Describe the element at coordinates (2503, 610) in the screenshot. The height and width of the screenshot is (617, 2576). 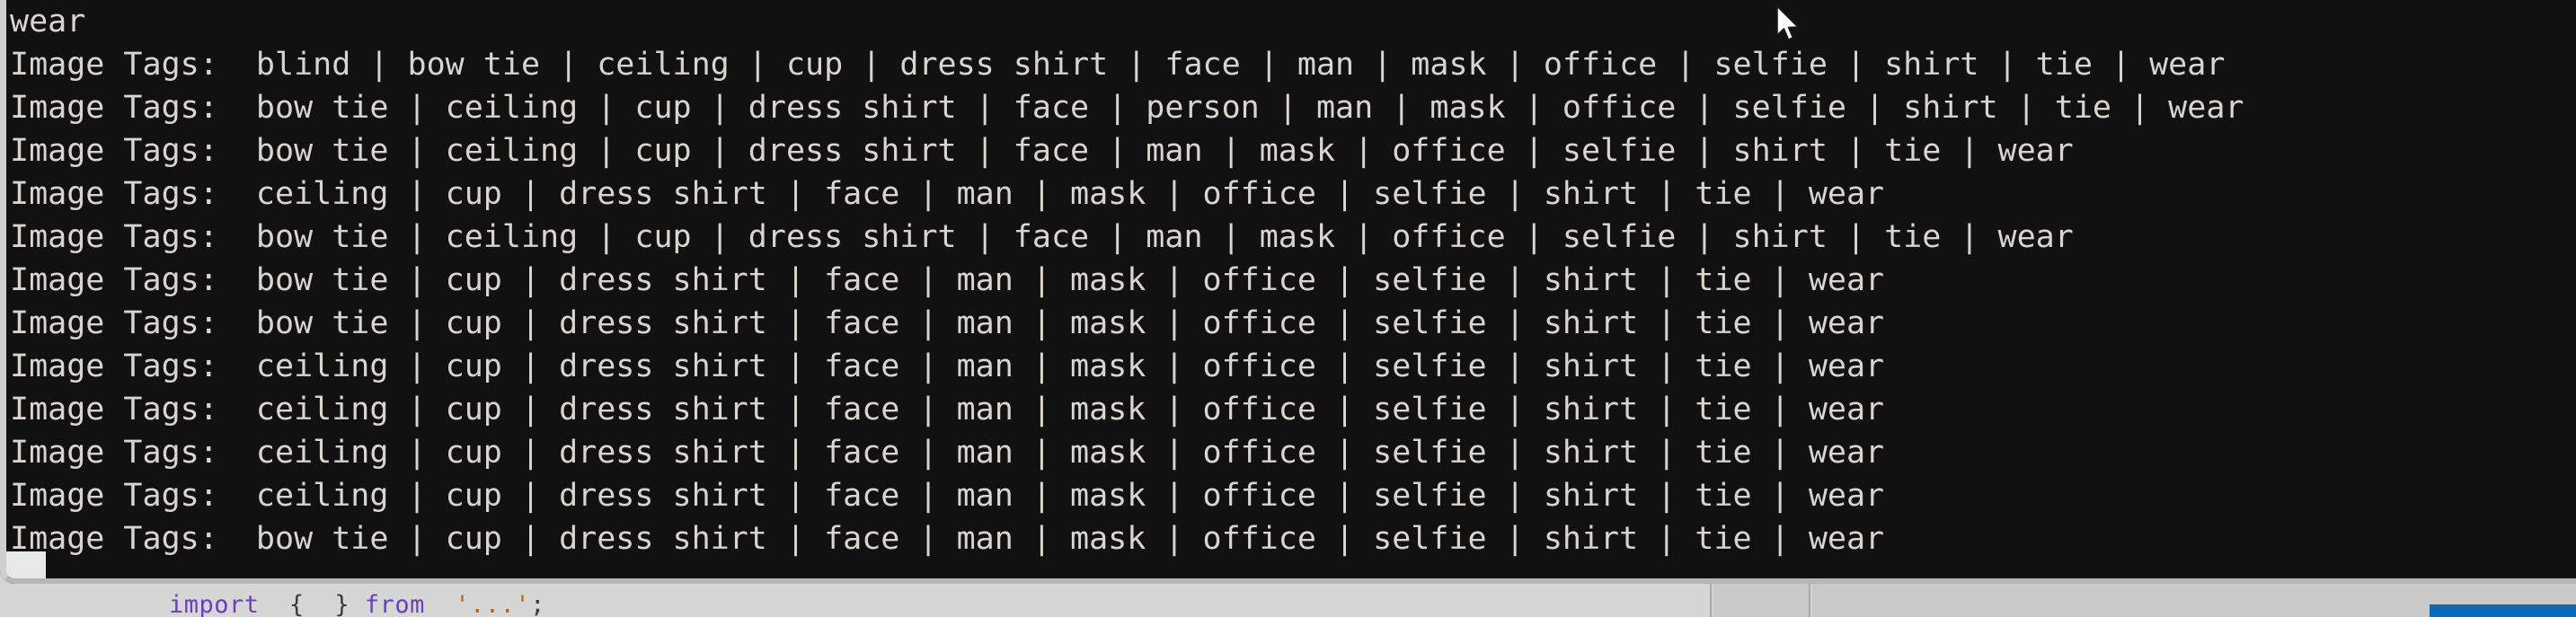
I see `status-bar` at that location.